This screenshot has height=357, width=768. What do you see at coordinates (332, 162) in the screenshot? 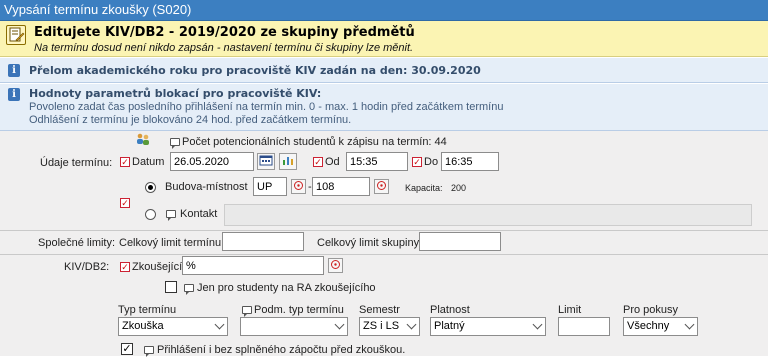
I see `from-label: Od` at bounding box center [332, 162].